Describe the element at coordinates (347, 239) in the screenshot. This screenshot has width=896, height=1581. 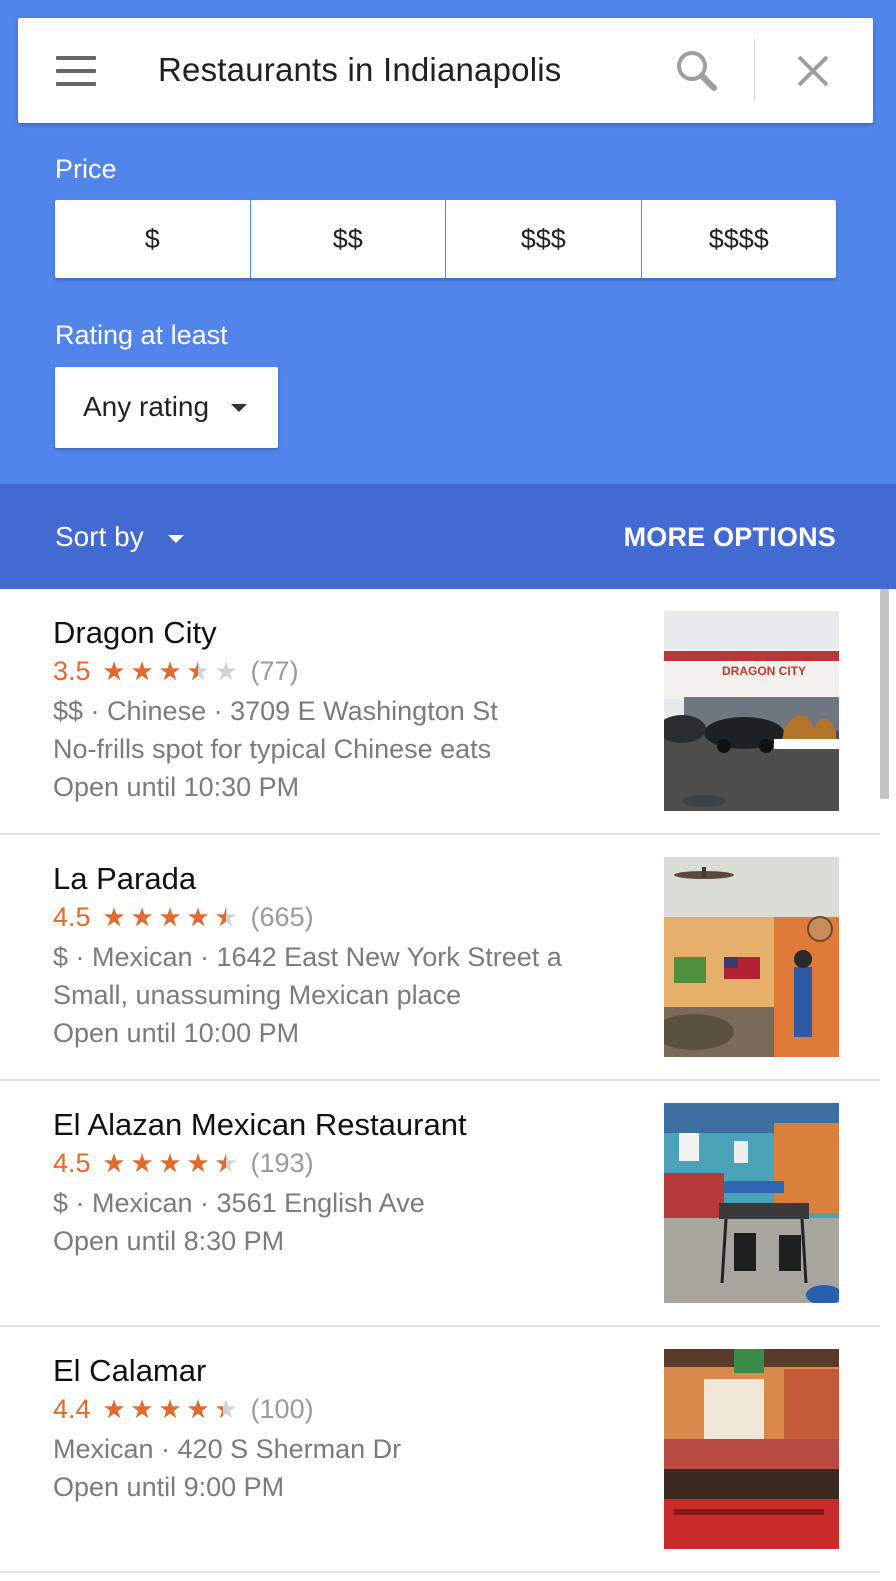
I see `price-option-2: $$` at that location.